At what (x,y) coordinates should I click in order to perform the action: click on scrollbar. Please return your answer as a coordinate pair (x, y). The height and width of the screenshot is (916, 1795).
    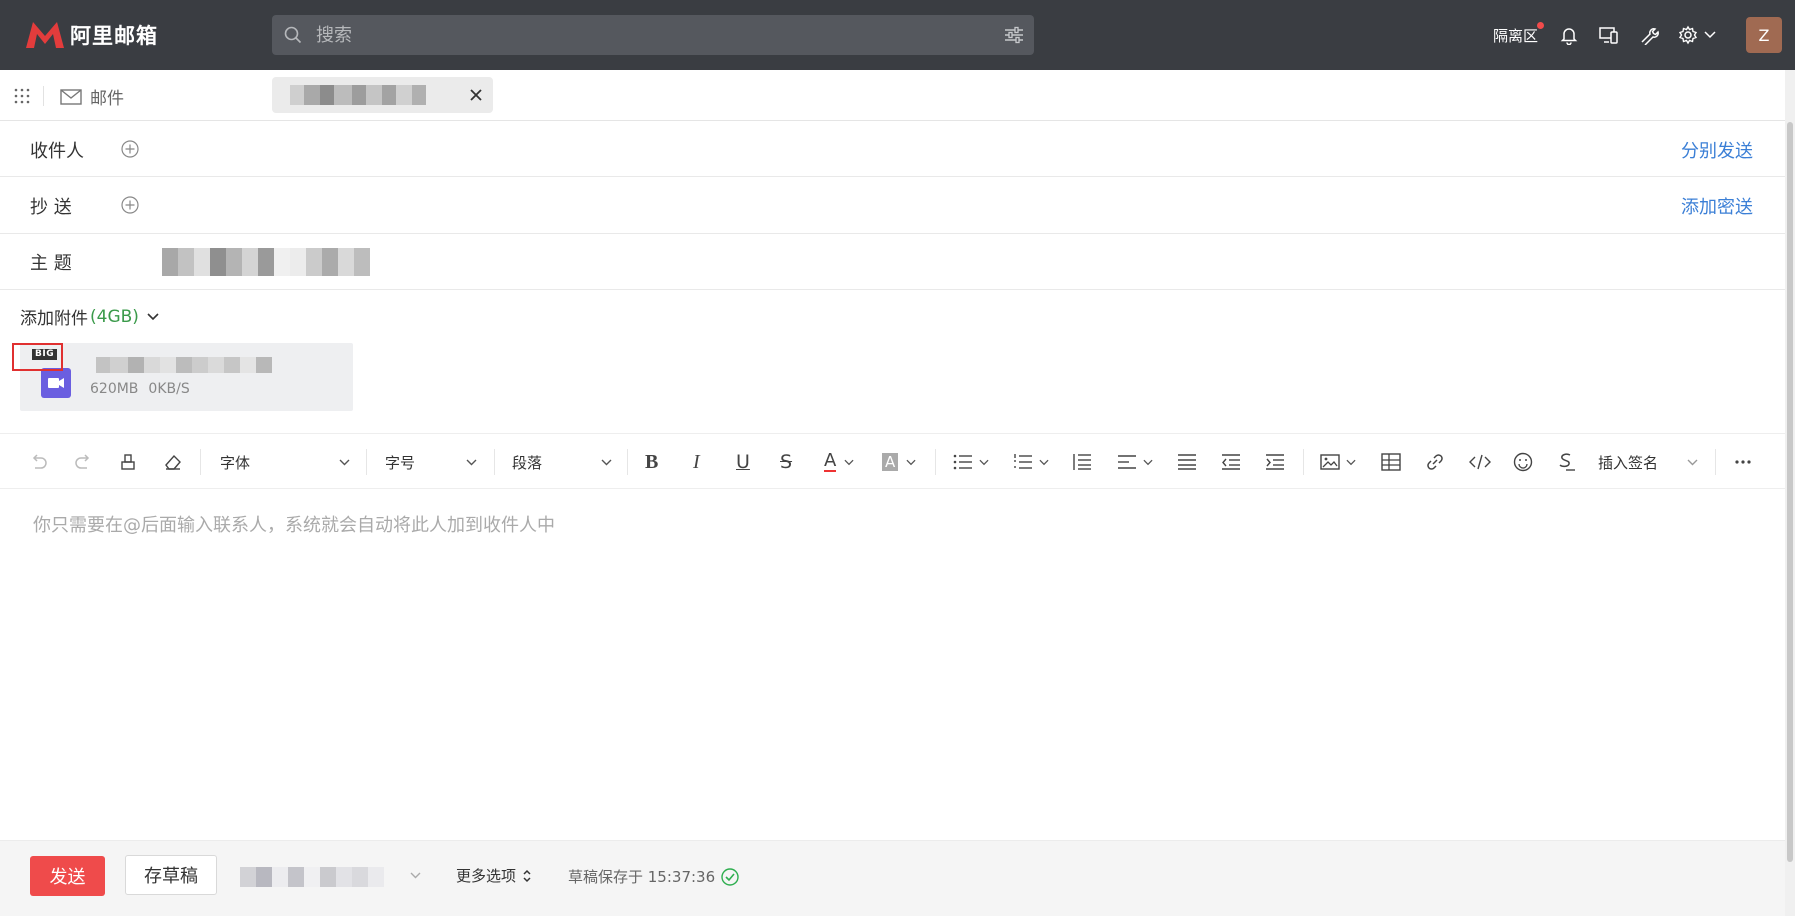
    Looking at the image, I should click on (1790, 493).